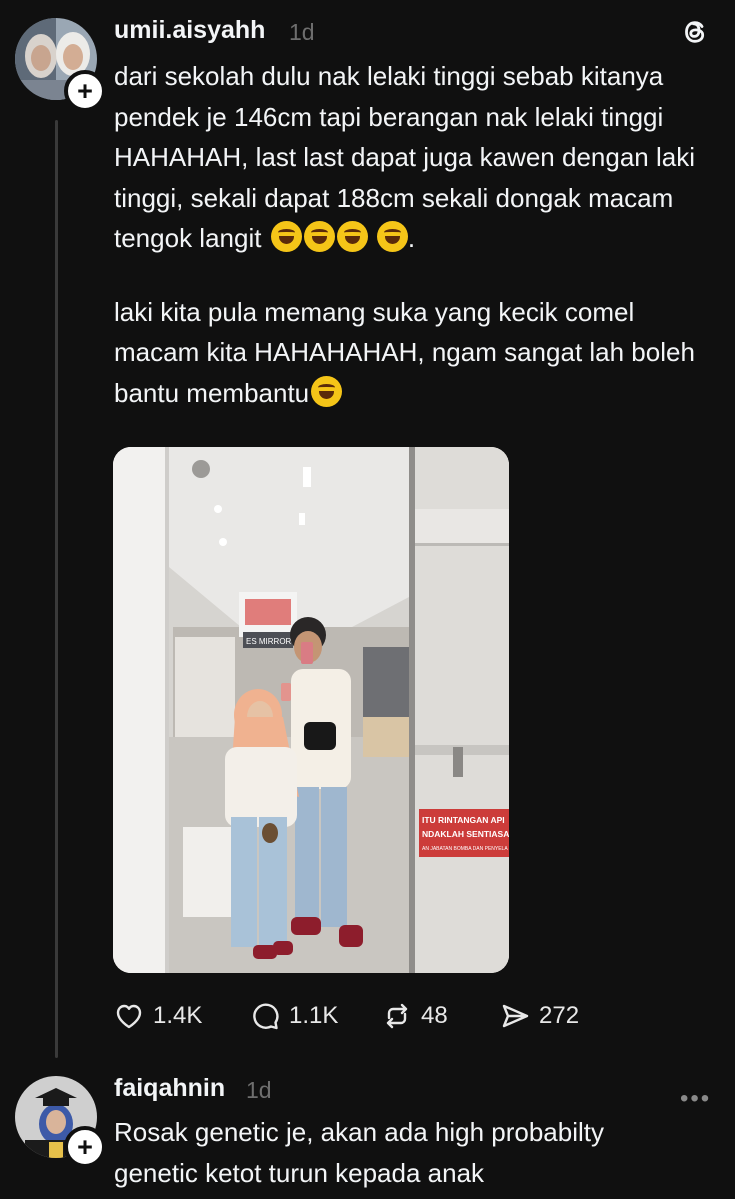 The height and width of the screenshot is (1199, 735). What do you see at coordinates (327, 391) in the screenshot?
I see `laughing-emoji-icon` at bounding box center [327, 391].